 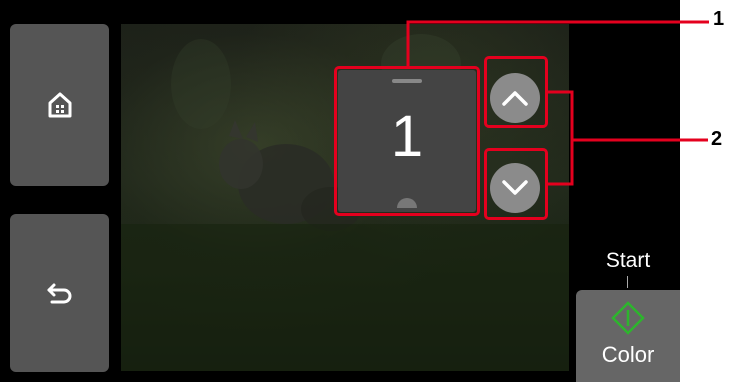 What do you see at coordinates (717, 139) in the screenshot?
I see `callout-number-2: 2` at bounding box center [717, 139].